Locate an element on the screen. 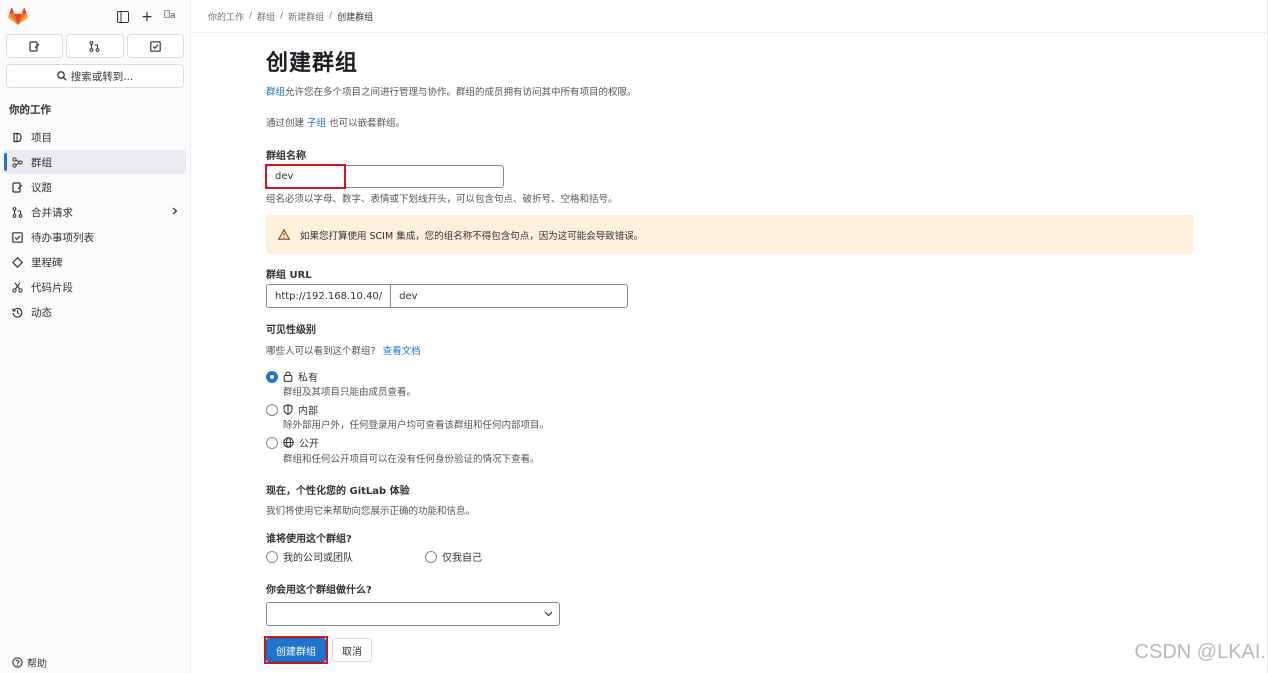 The image size is (1268, 673). who-option-label: 仅我自己 is located at coordinates (462, 558).